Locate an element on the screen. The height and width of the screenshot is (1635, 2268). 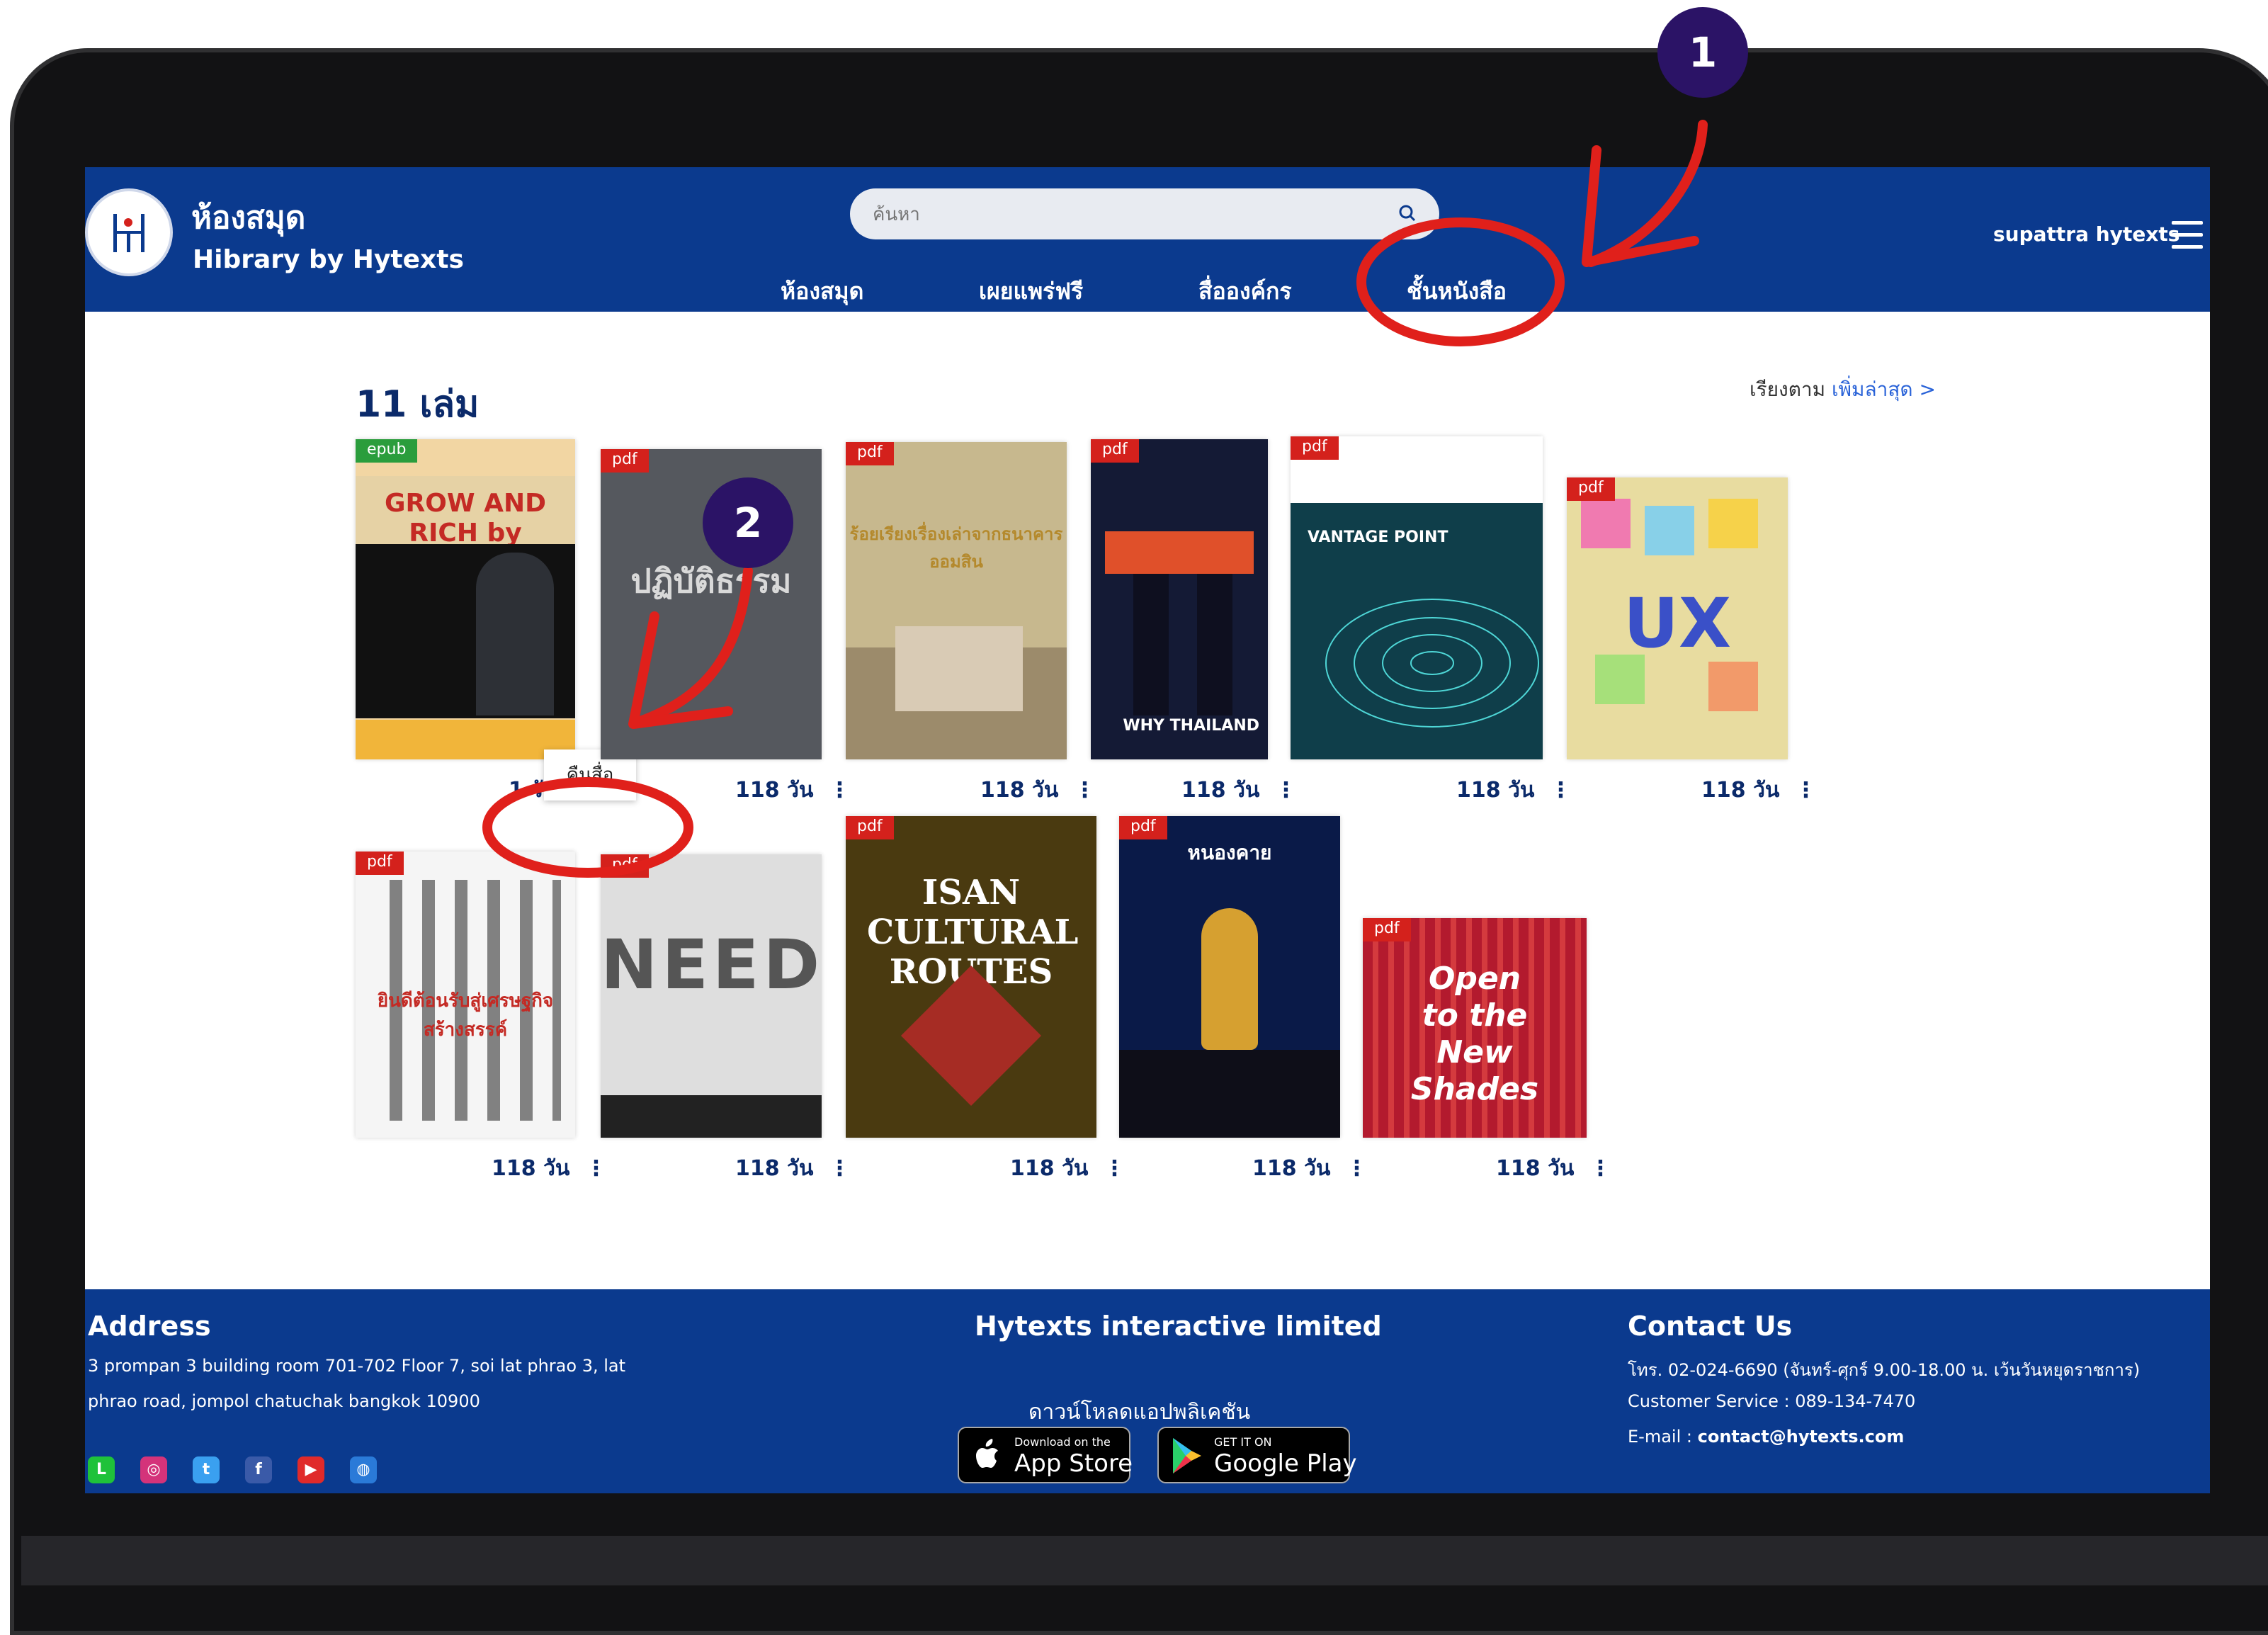
book-cover: NEEDS pdf is located at coordinates (711, 996).